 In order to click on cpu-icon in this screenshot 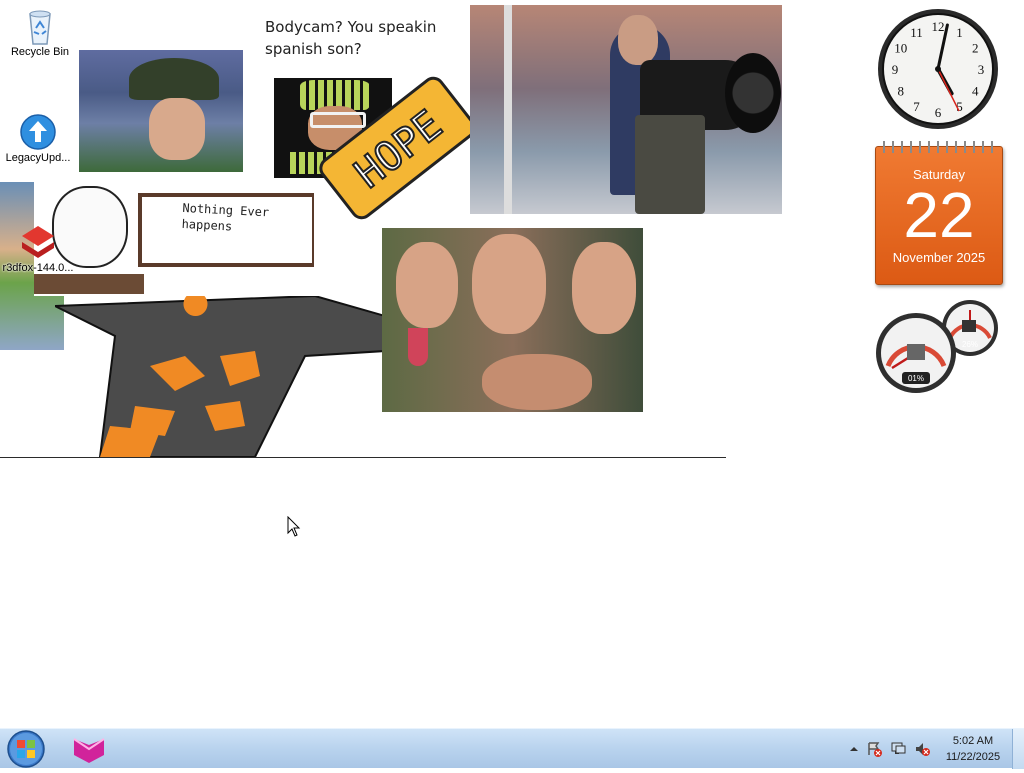, I will do `click(916, 352)`.